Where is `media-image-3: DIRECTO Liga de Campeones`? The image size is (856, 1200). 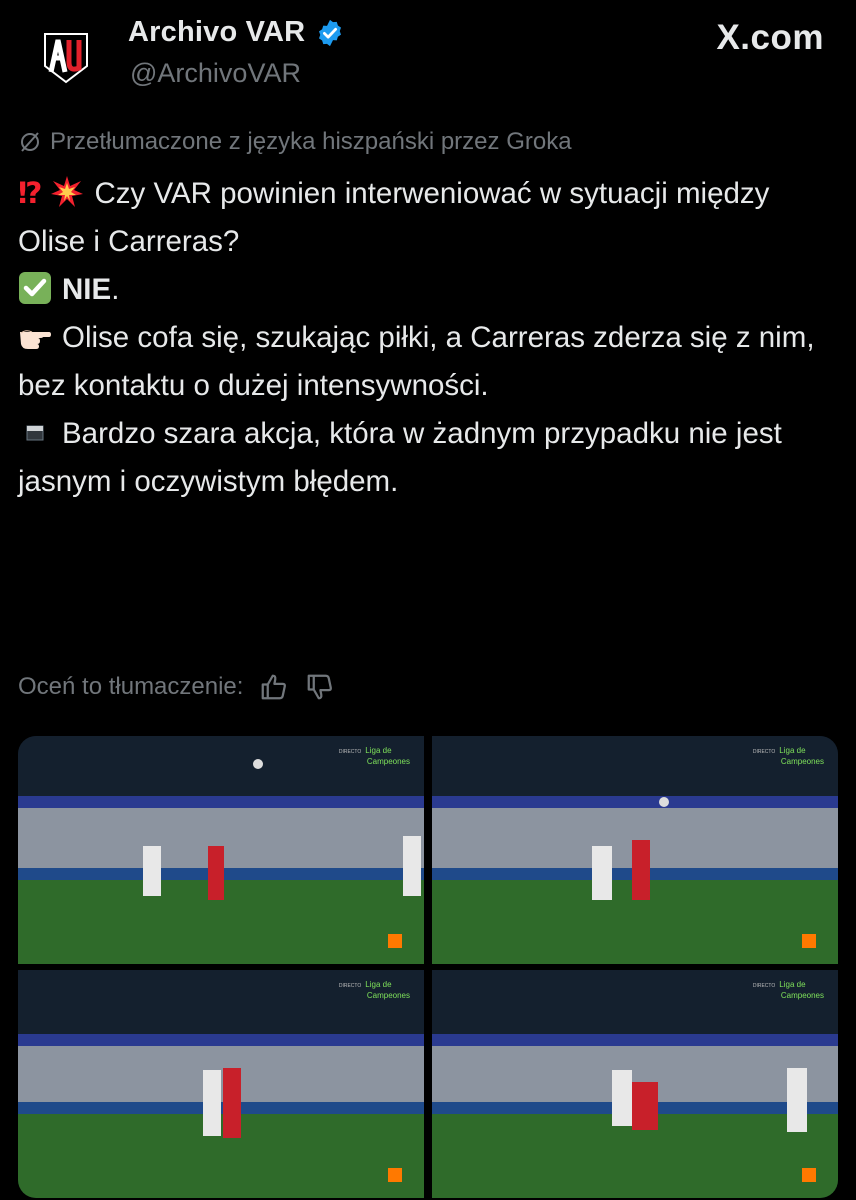
media-image-3: DIRECTO Liga de Campeones is located at coordinates (221, 1084).